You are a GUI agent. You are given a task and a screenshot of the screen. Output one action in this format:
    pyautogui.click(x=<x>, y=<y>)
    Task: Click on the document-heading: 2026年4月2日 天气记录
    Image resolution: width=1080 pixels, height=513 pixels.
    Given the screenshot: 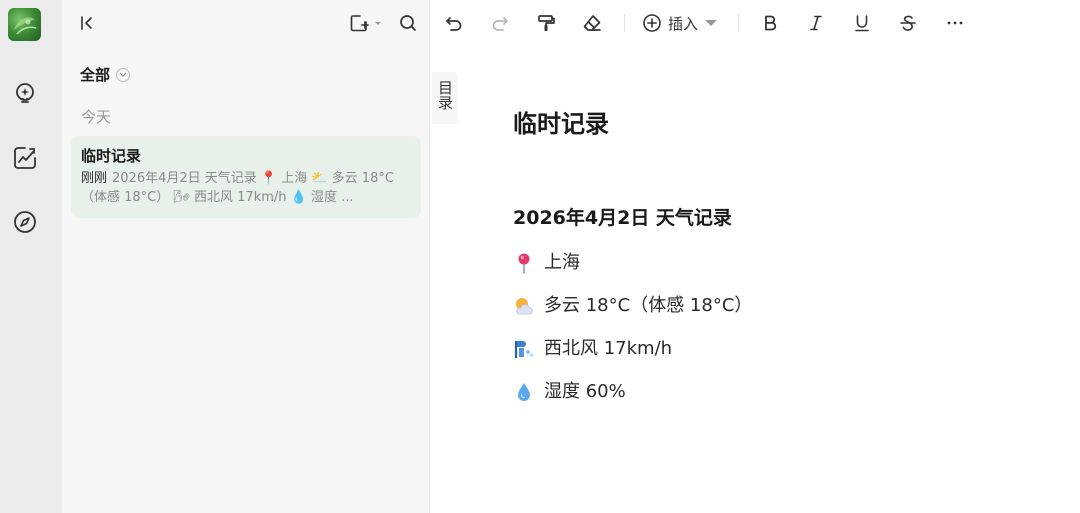 What is the action you would take?
    pyautogui.click(x=783, y=218)
    